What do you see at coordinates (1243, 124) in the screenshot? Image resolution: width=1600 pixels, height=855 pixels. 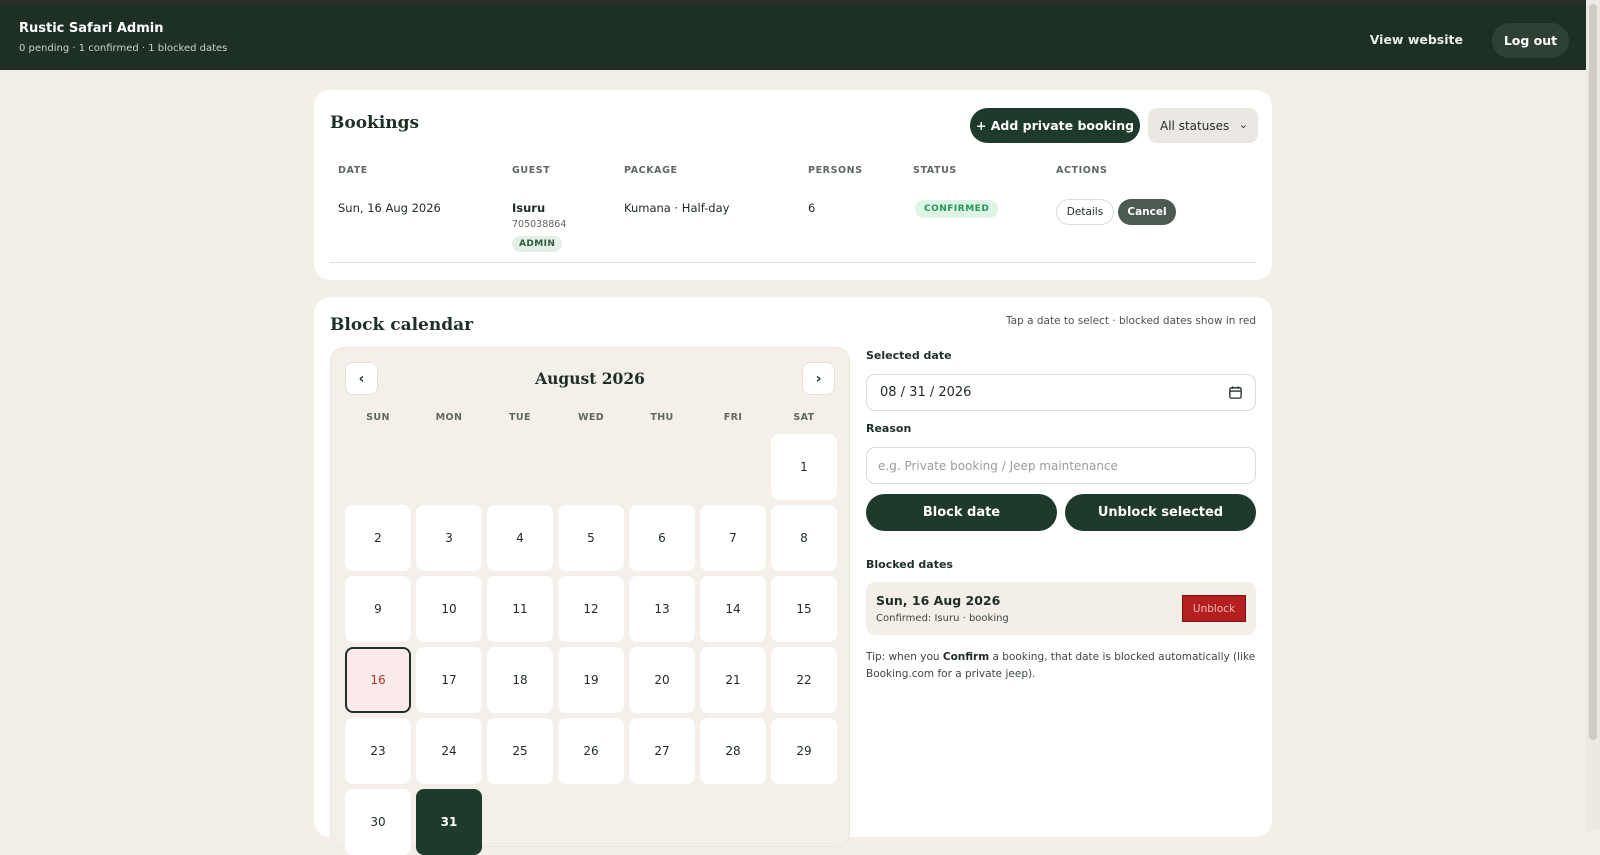 I see `chevron-down-icon: ⌄` at bounding box center [1243, 124].